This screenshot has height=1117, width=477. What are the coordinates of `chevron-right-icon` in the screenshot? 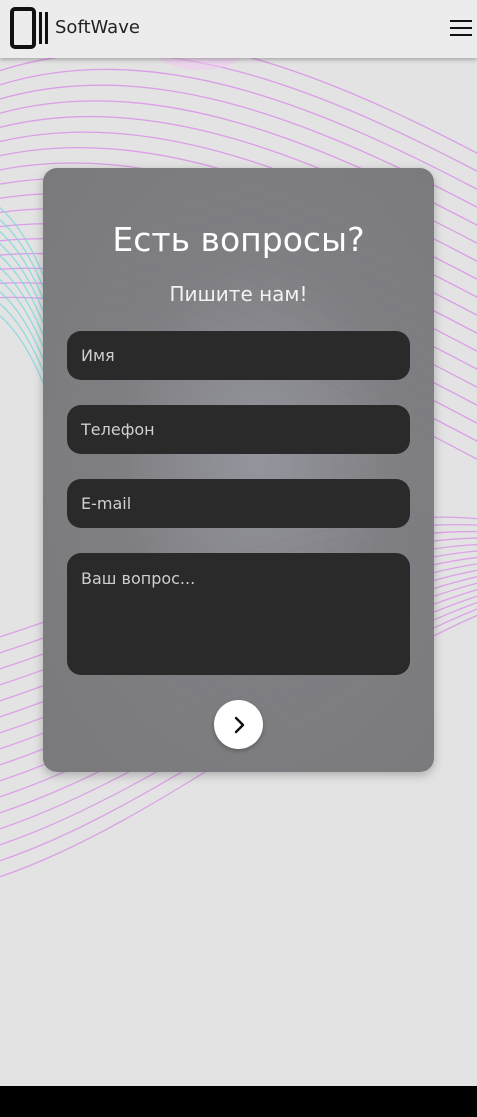 It's located at (239, 724).